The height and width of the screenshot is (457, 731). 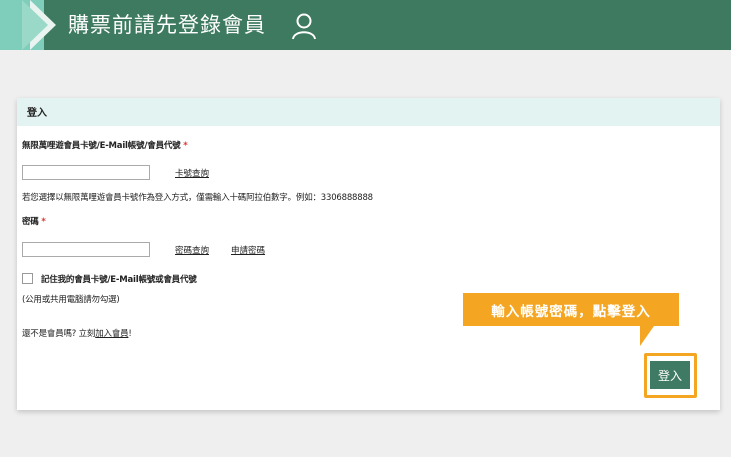 What do you see at coordinates (571, 309) in the screenshot?
I see `instruction-callout: 輸入帳號密碼，點擊登入` at bounding box center [571, 309].